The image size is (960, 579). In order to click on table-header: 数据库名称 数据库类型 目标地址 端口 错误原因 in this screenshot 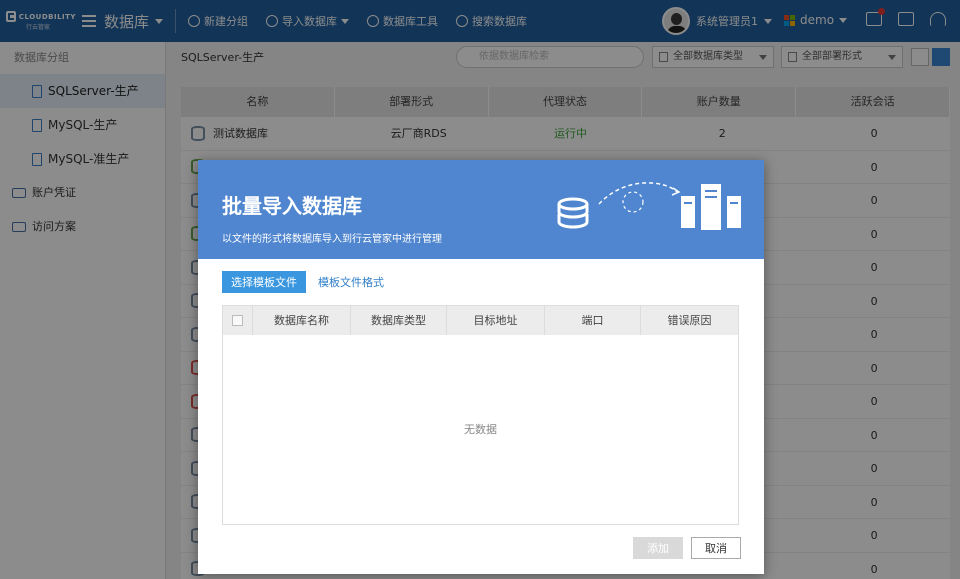, I will do `click(480, 320)`.